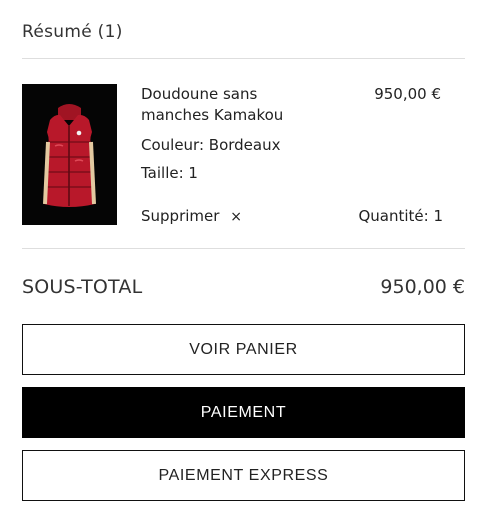 The width and height of the screenshot is (500, 523). What do you see at coordinates (400, 216) in the screenshot?
I see `item-quantity: Quantité: 1` at bounding box center [400, 216].